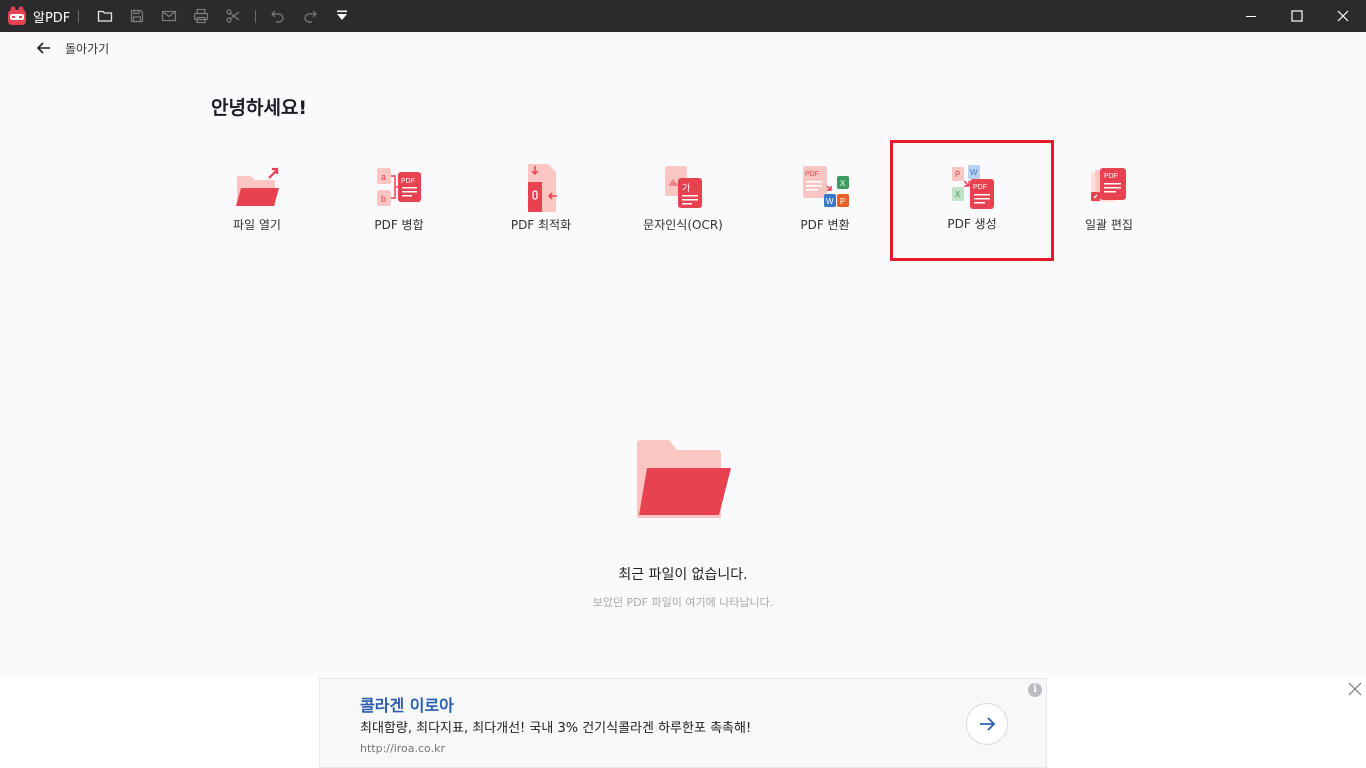 The width and height of the screenshot is (1366, 768). Describe the element at coordinates (310, 16) in the screenshot. I see `redo-icon` at that location.